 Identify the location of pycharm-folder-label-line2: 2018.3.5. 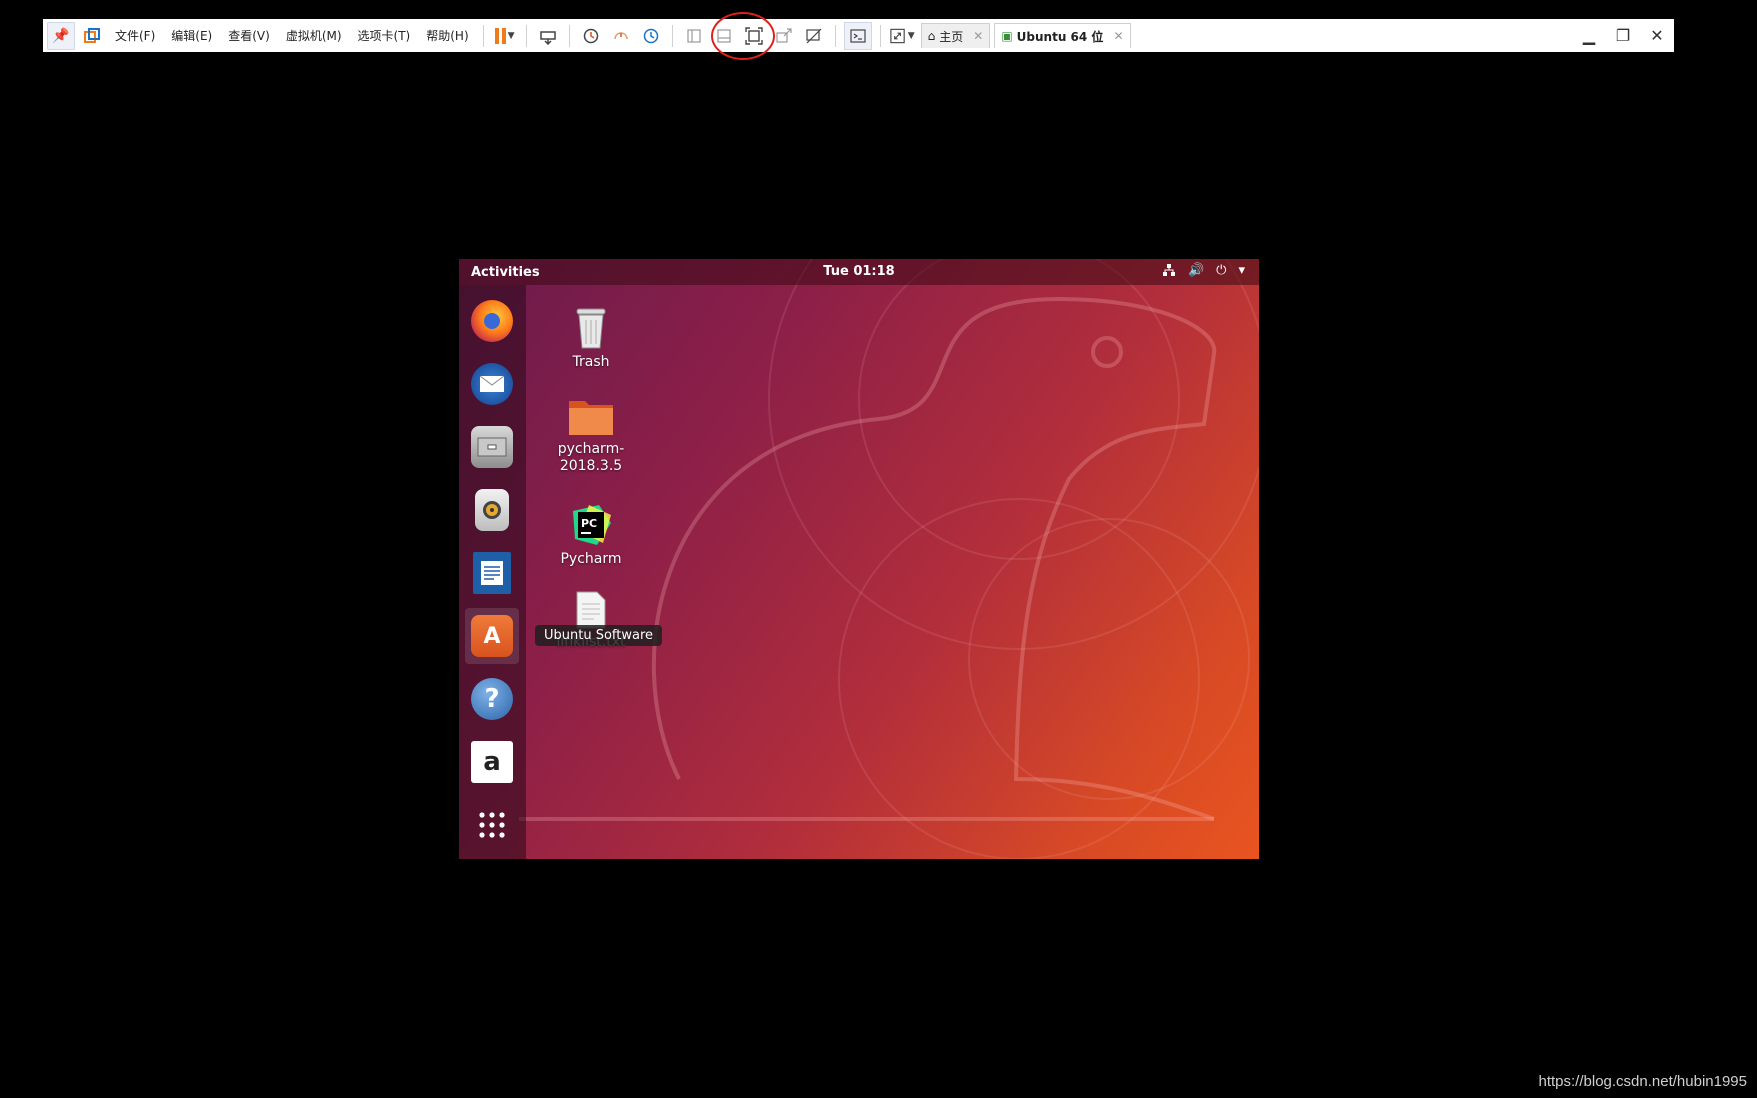
(591, 466).